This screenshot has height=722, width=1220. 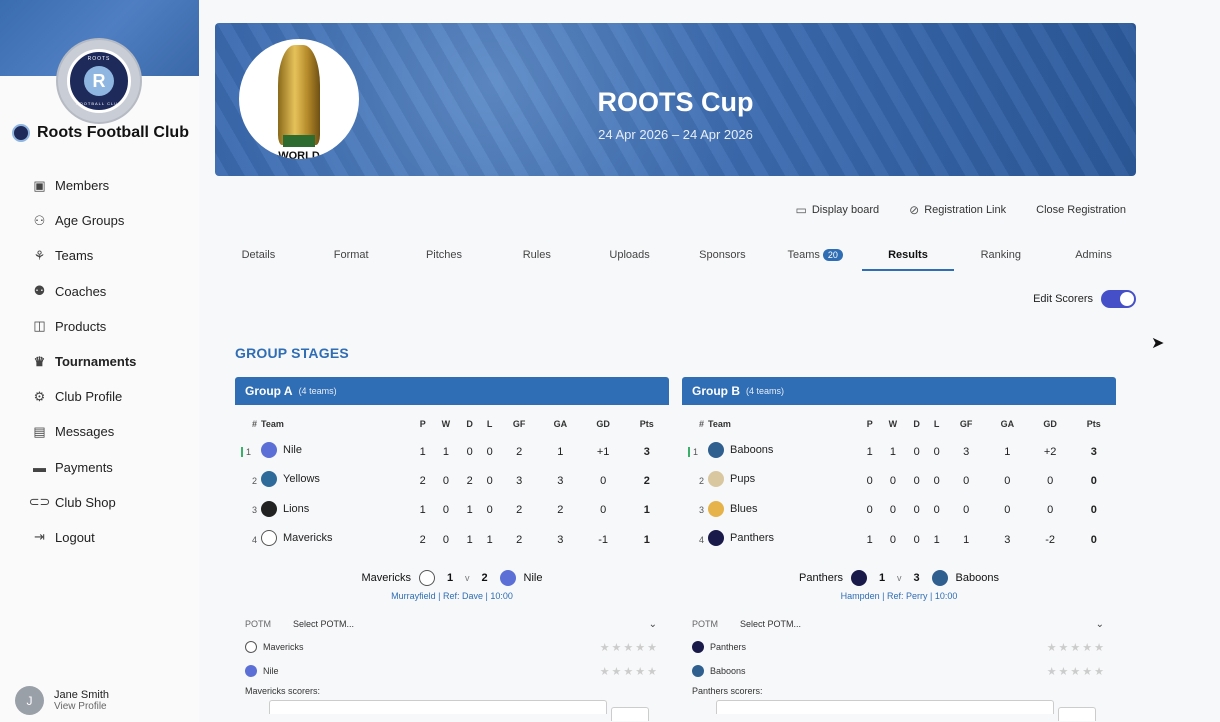 What do you see at coordinates (39, 396) in the screenshot?
I see `gear-icon: ⚙` at bounding box center [39, 396].